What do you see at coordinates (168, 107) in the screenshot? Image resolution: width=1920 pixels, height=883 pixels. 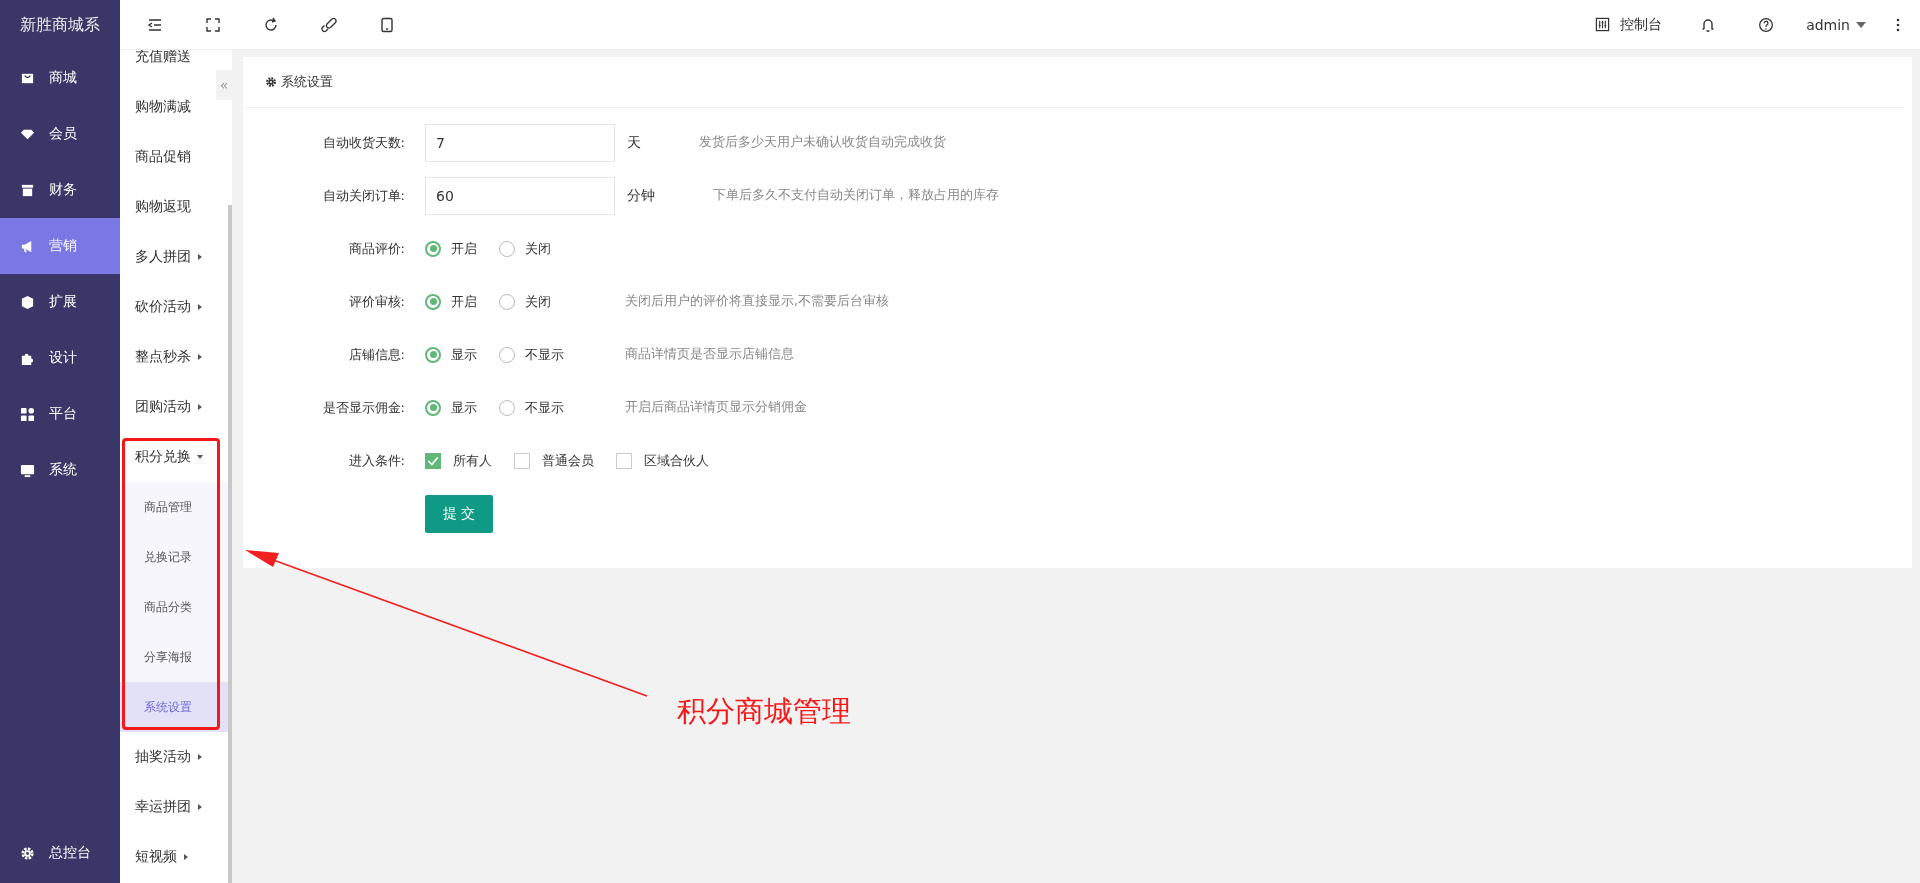 I see `submenu-item: 购物满减` at bounding box center [168, 107].